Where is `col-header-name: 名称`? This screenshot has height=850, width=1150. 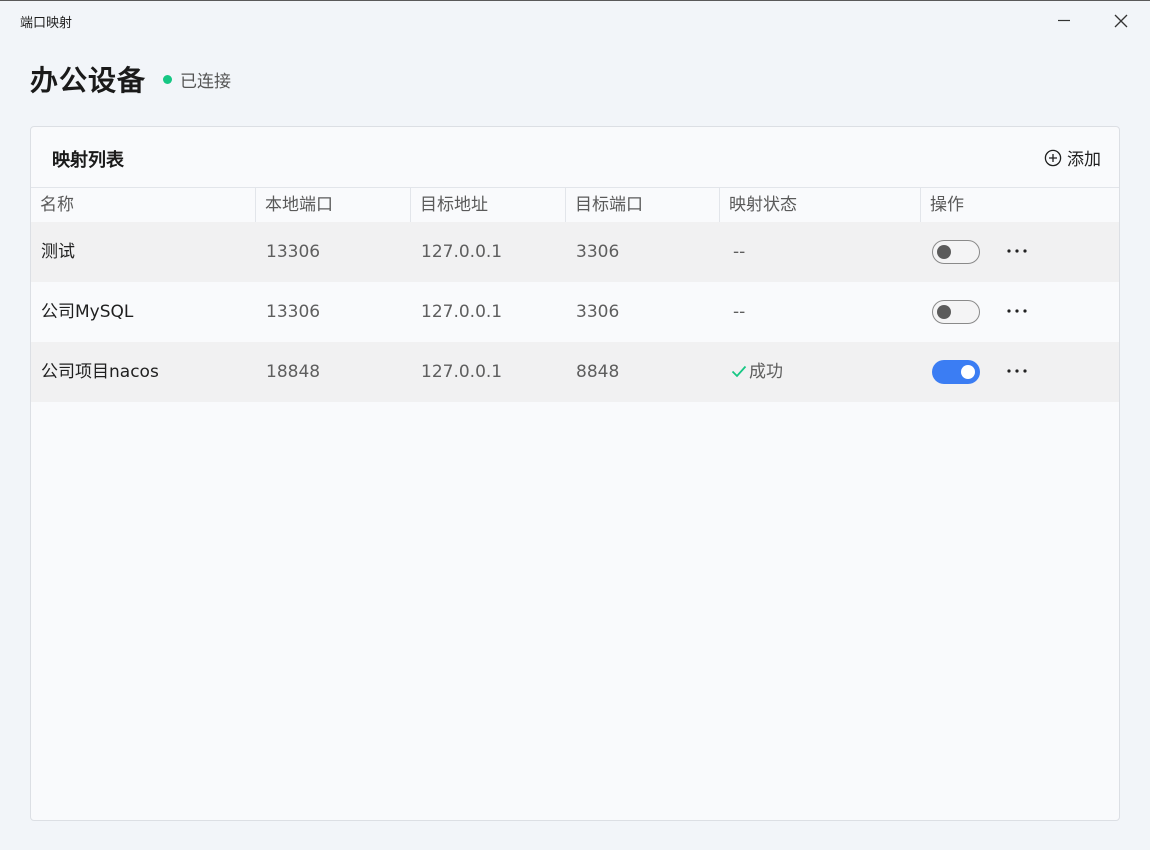 col-header-name: 名称 is located at coordinates (57, 205).